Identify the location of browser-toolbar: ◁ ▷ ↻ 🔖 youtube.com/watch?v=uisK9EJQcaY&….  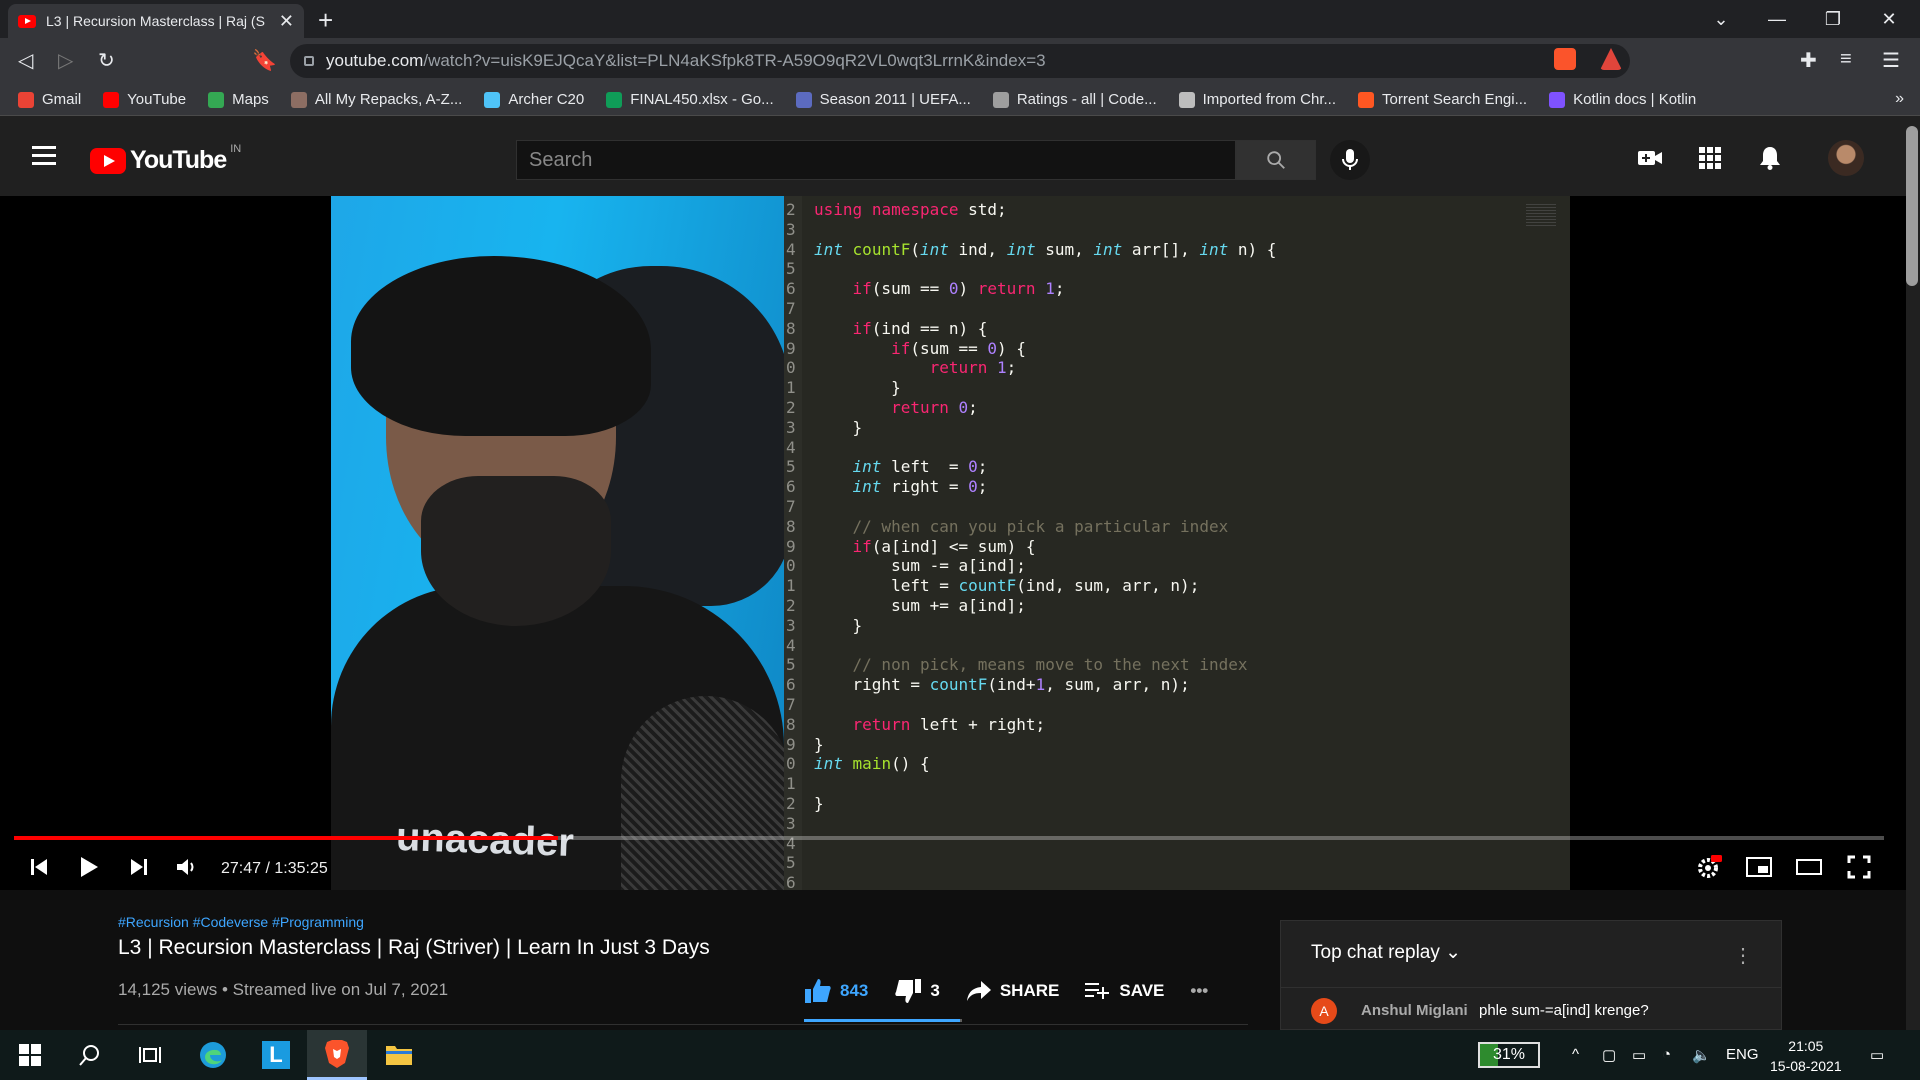
(960, 61).